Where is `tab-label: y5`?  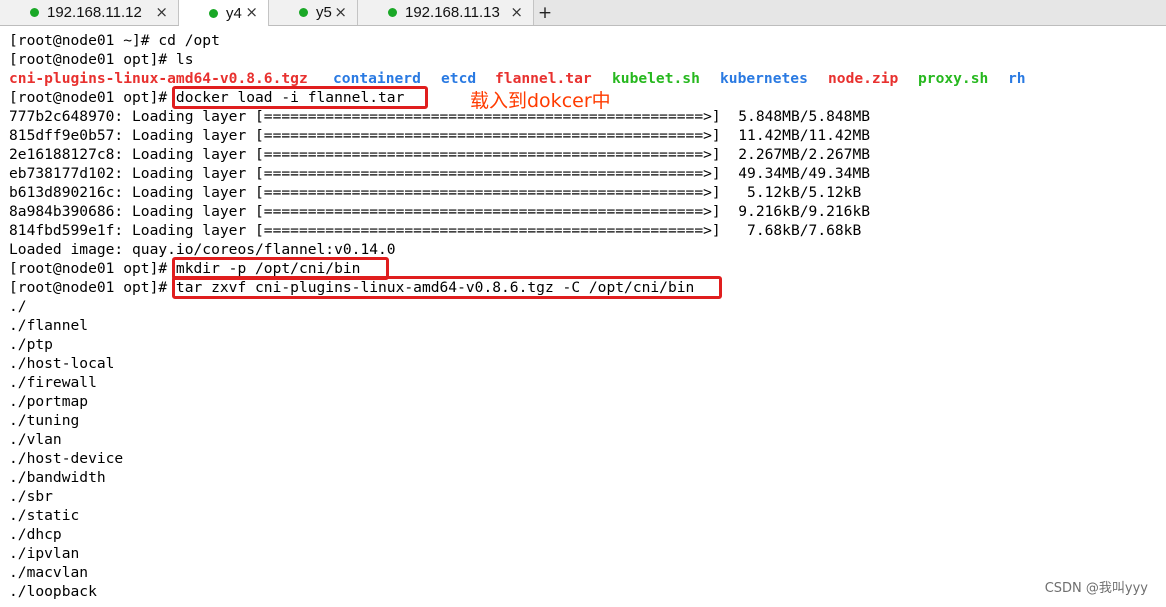 tab-label: y5 is located at coordinates (324, 12).